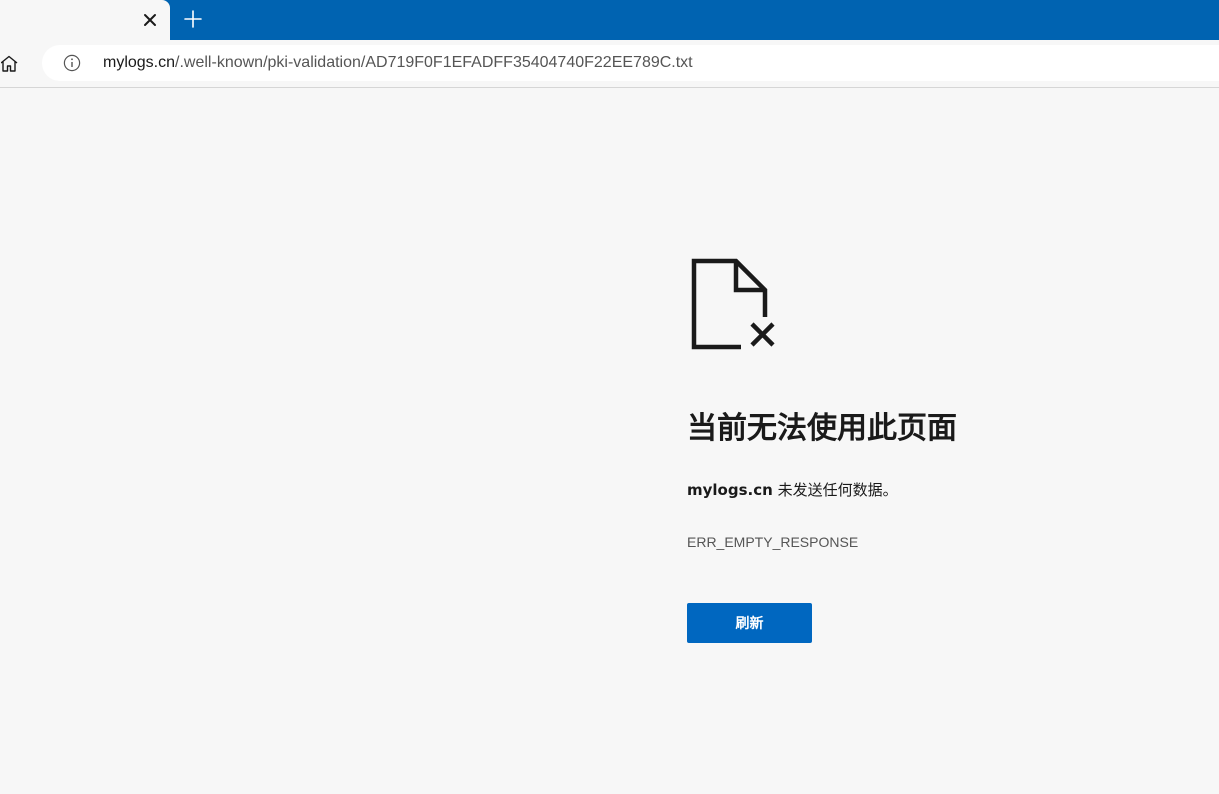 The height and width of the screenshot is (794, 1219). I want to click on error-host: mylogs.cn, so click(730, 490).